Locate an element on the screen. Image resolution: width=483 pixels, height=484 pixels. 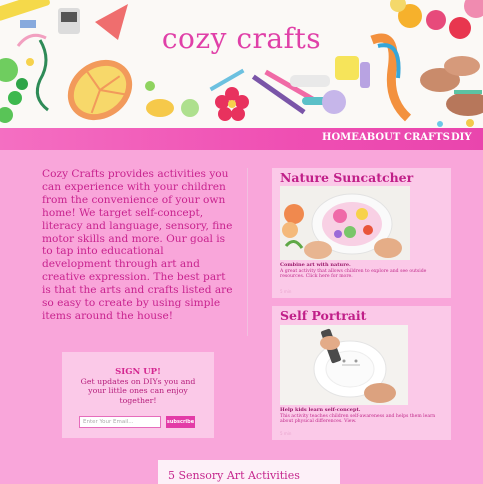
teaser-card: 5 Sensory Art Activities is located at coordinates (249, 472).